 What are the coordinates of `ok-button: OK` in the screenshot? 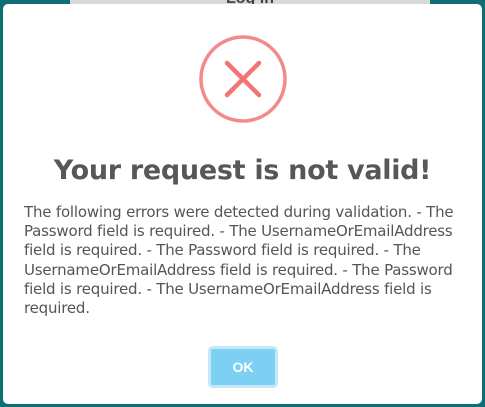 It's located at (243, 367).